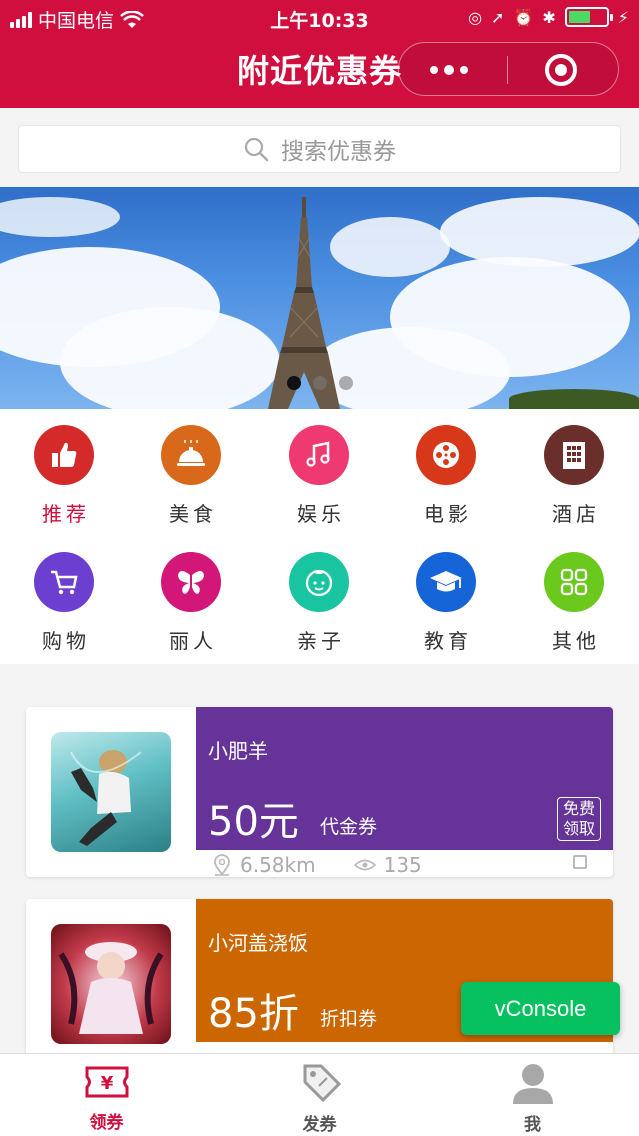 This screenshot has width=639, height=1136. I want to click on thumbs-up-icon, so click(64, 455).